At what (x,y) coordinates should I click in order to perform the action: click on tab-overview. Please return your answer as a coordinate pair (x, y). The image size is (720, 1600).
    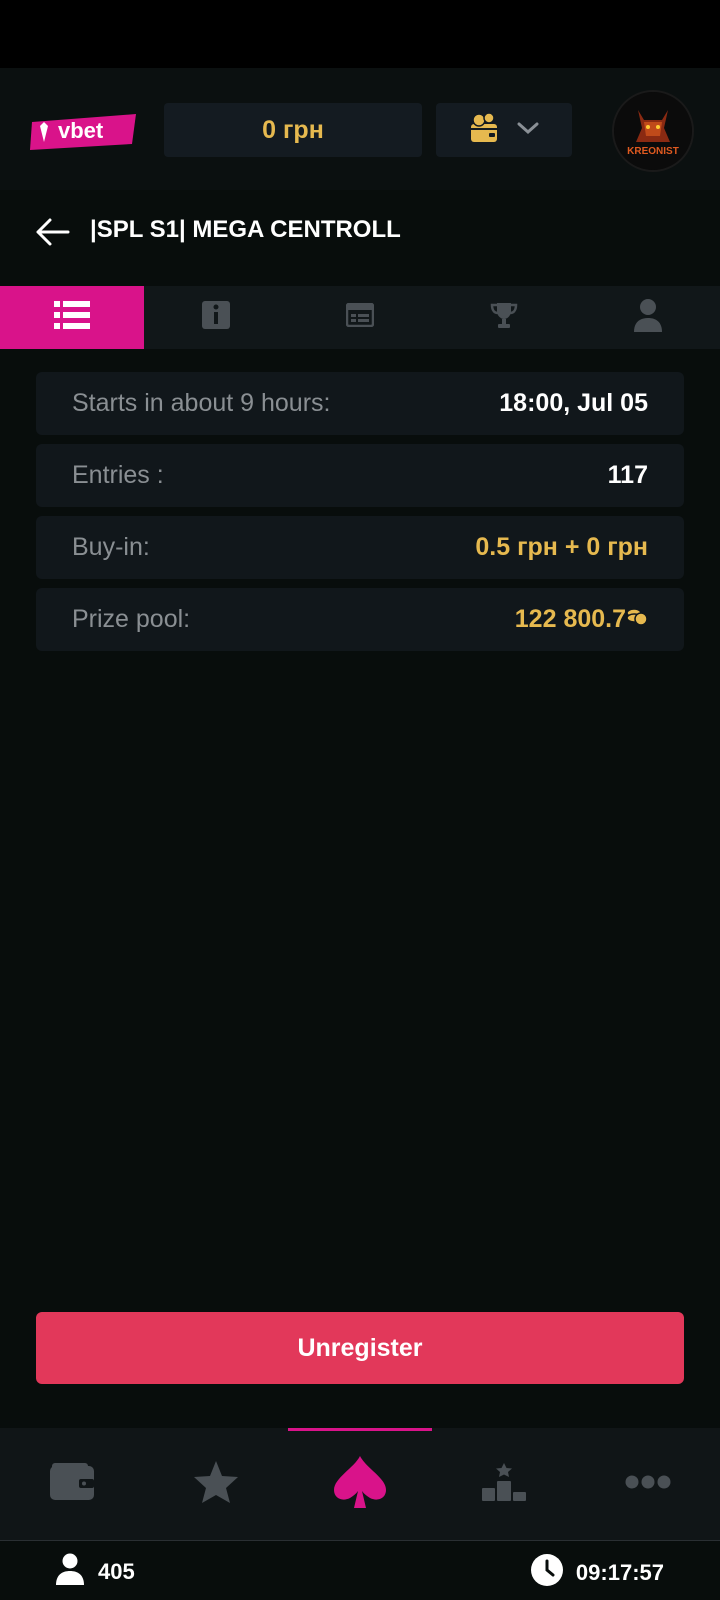
    Looking at the image, I should click on (72, 317).